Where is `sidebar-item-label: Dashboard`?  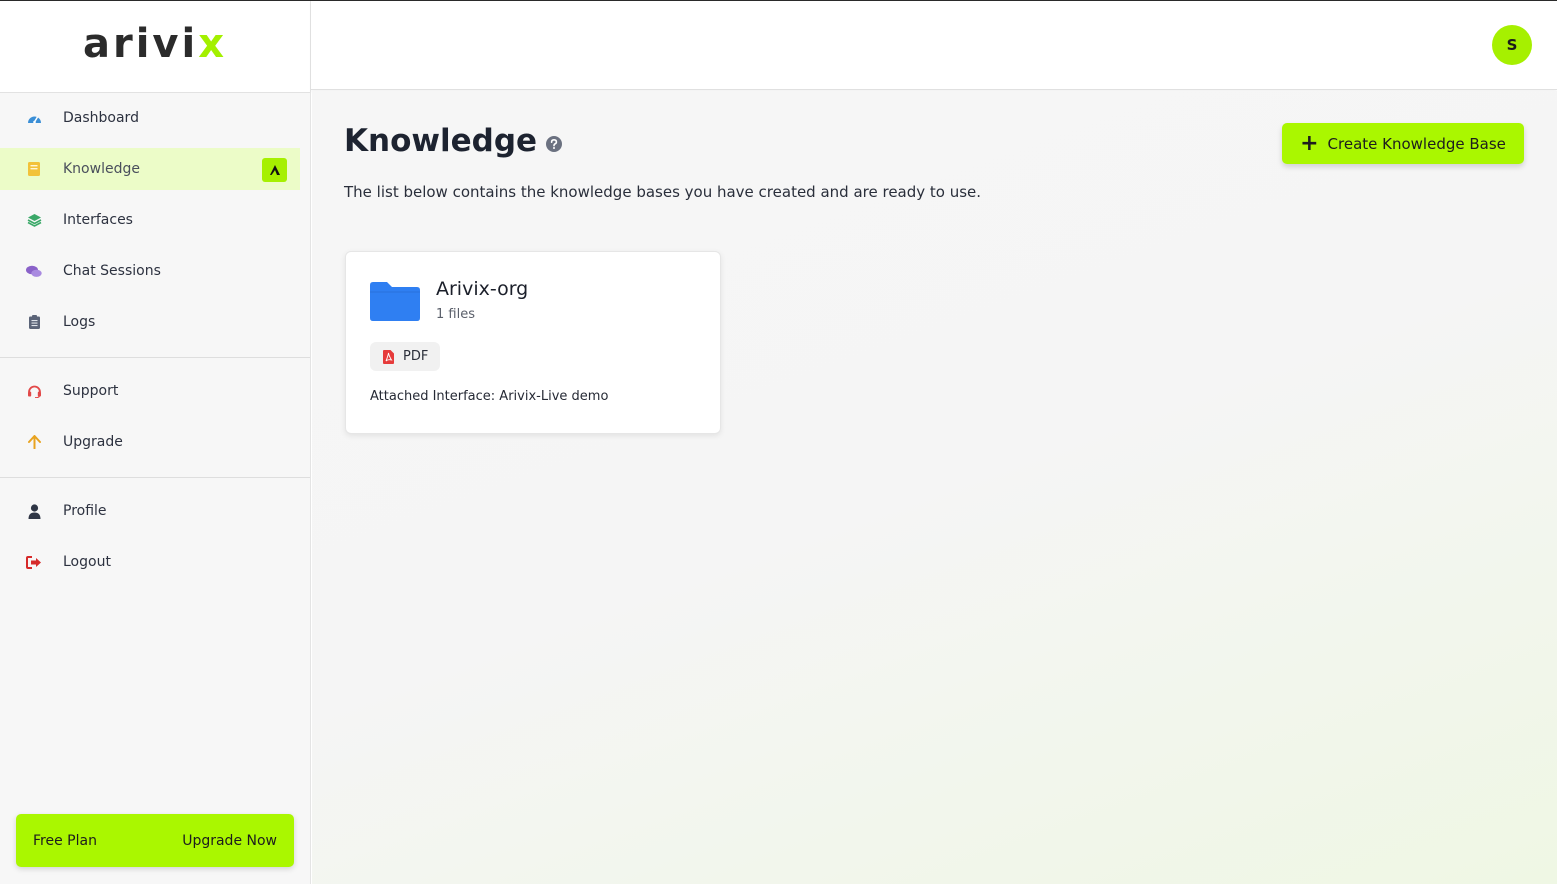
sidebar-item-label: Dashboard is located at coordinates (101, 118).